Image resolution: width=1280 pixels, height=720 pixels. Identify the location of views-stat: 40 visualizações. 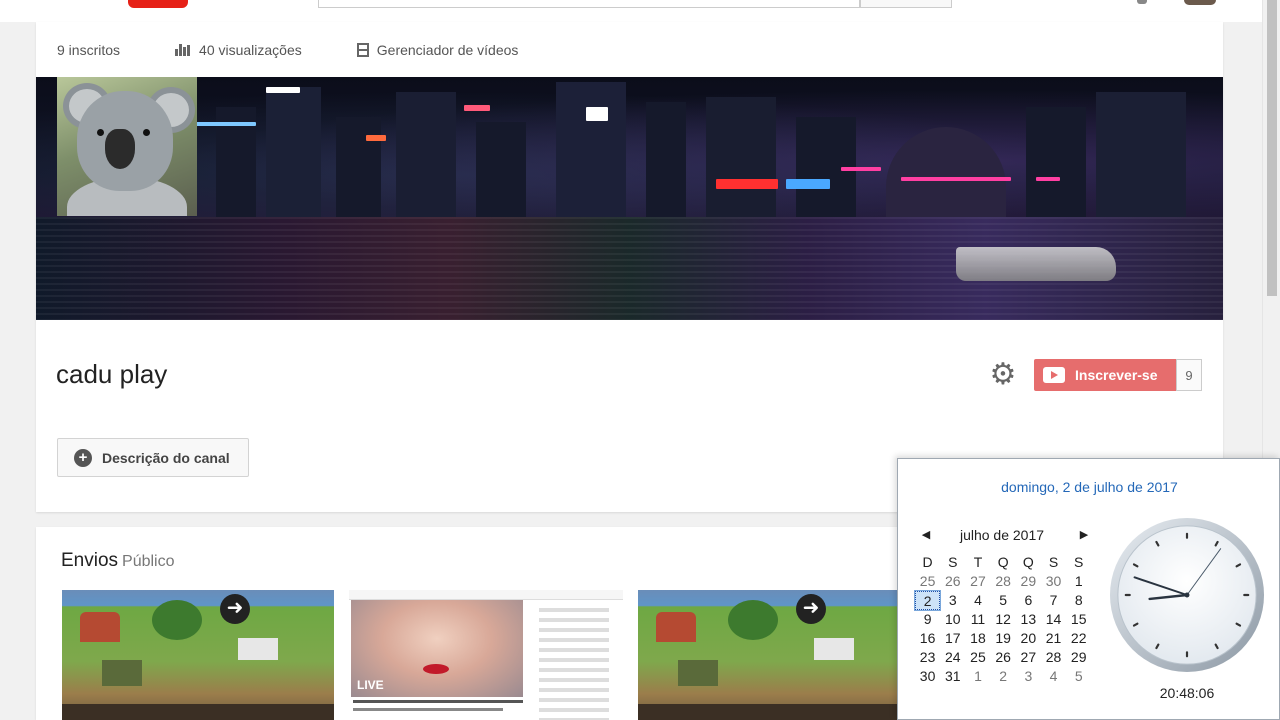
(238, 50).